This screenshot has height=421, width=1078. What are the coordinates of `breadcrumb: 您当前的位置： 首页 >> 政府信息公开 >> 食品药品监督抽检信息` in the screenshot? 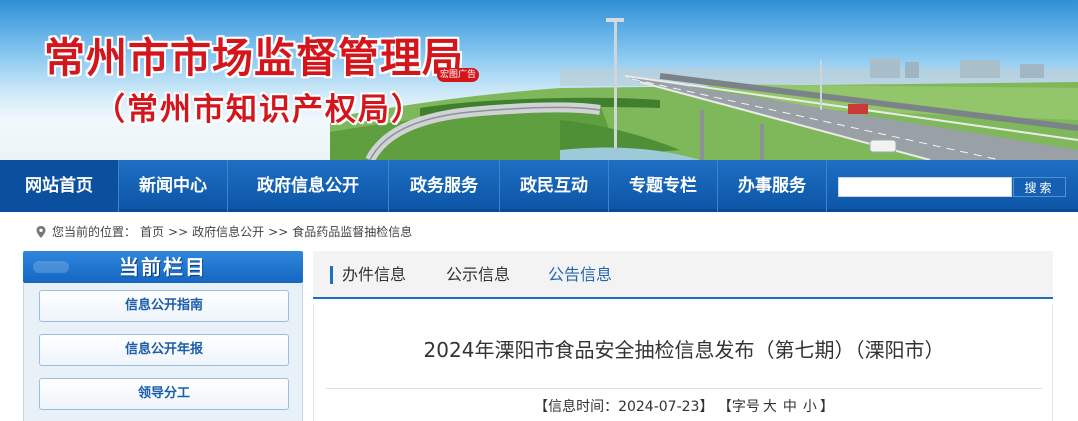 It's located at (226, 232).